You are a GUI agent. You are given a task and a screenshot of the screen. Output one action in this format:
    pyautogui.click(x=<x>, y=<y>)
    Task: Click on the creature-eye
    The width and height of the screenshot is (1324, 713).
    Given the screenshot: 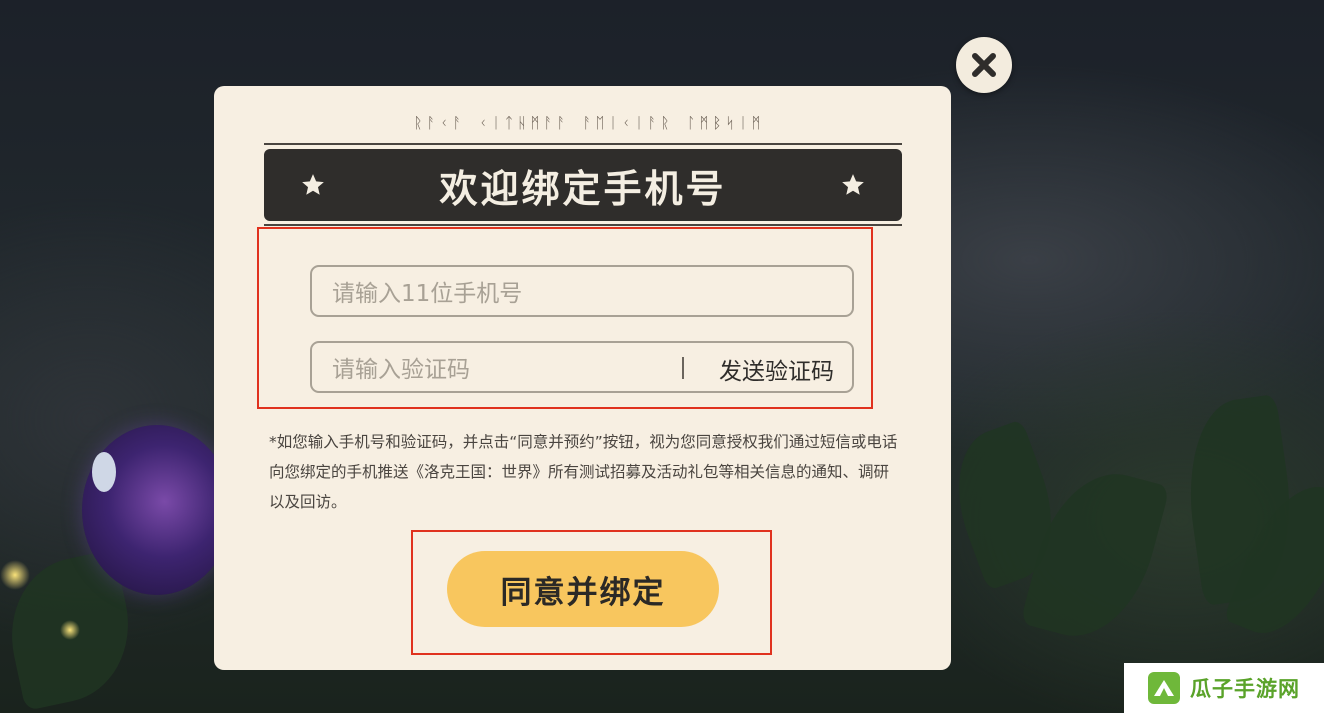 What is the action you would take?
    pyautogui.click(x=104, y=472)
    